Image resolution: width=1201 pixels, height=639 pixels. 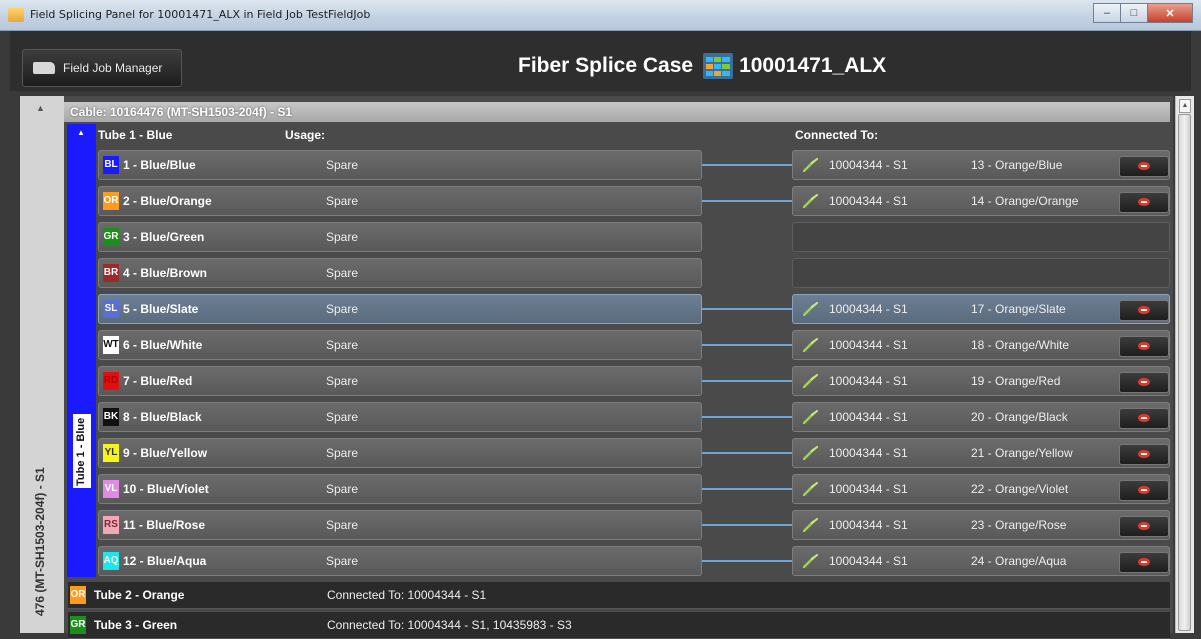 What do you see at coordinates (981, 417) in the screenshot?
I see `connected-fiber-row: 10004344 - S1 20 - Orange/Black` at bounding box center [981, 417].